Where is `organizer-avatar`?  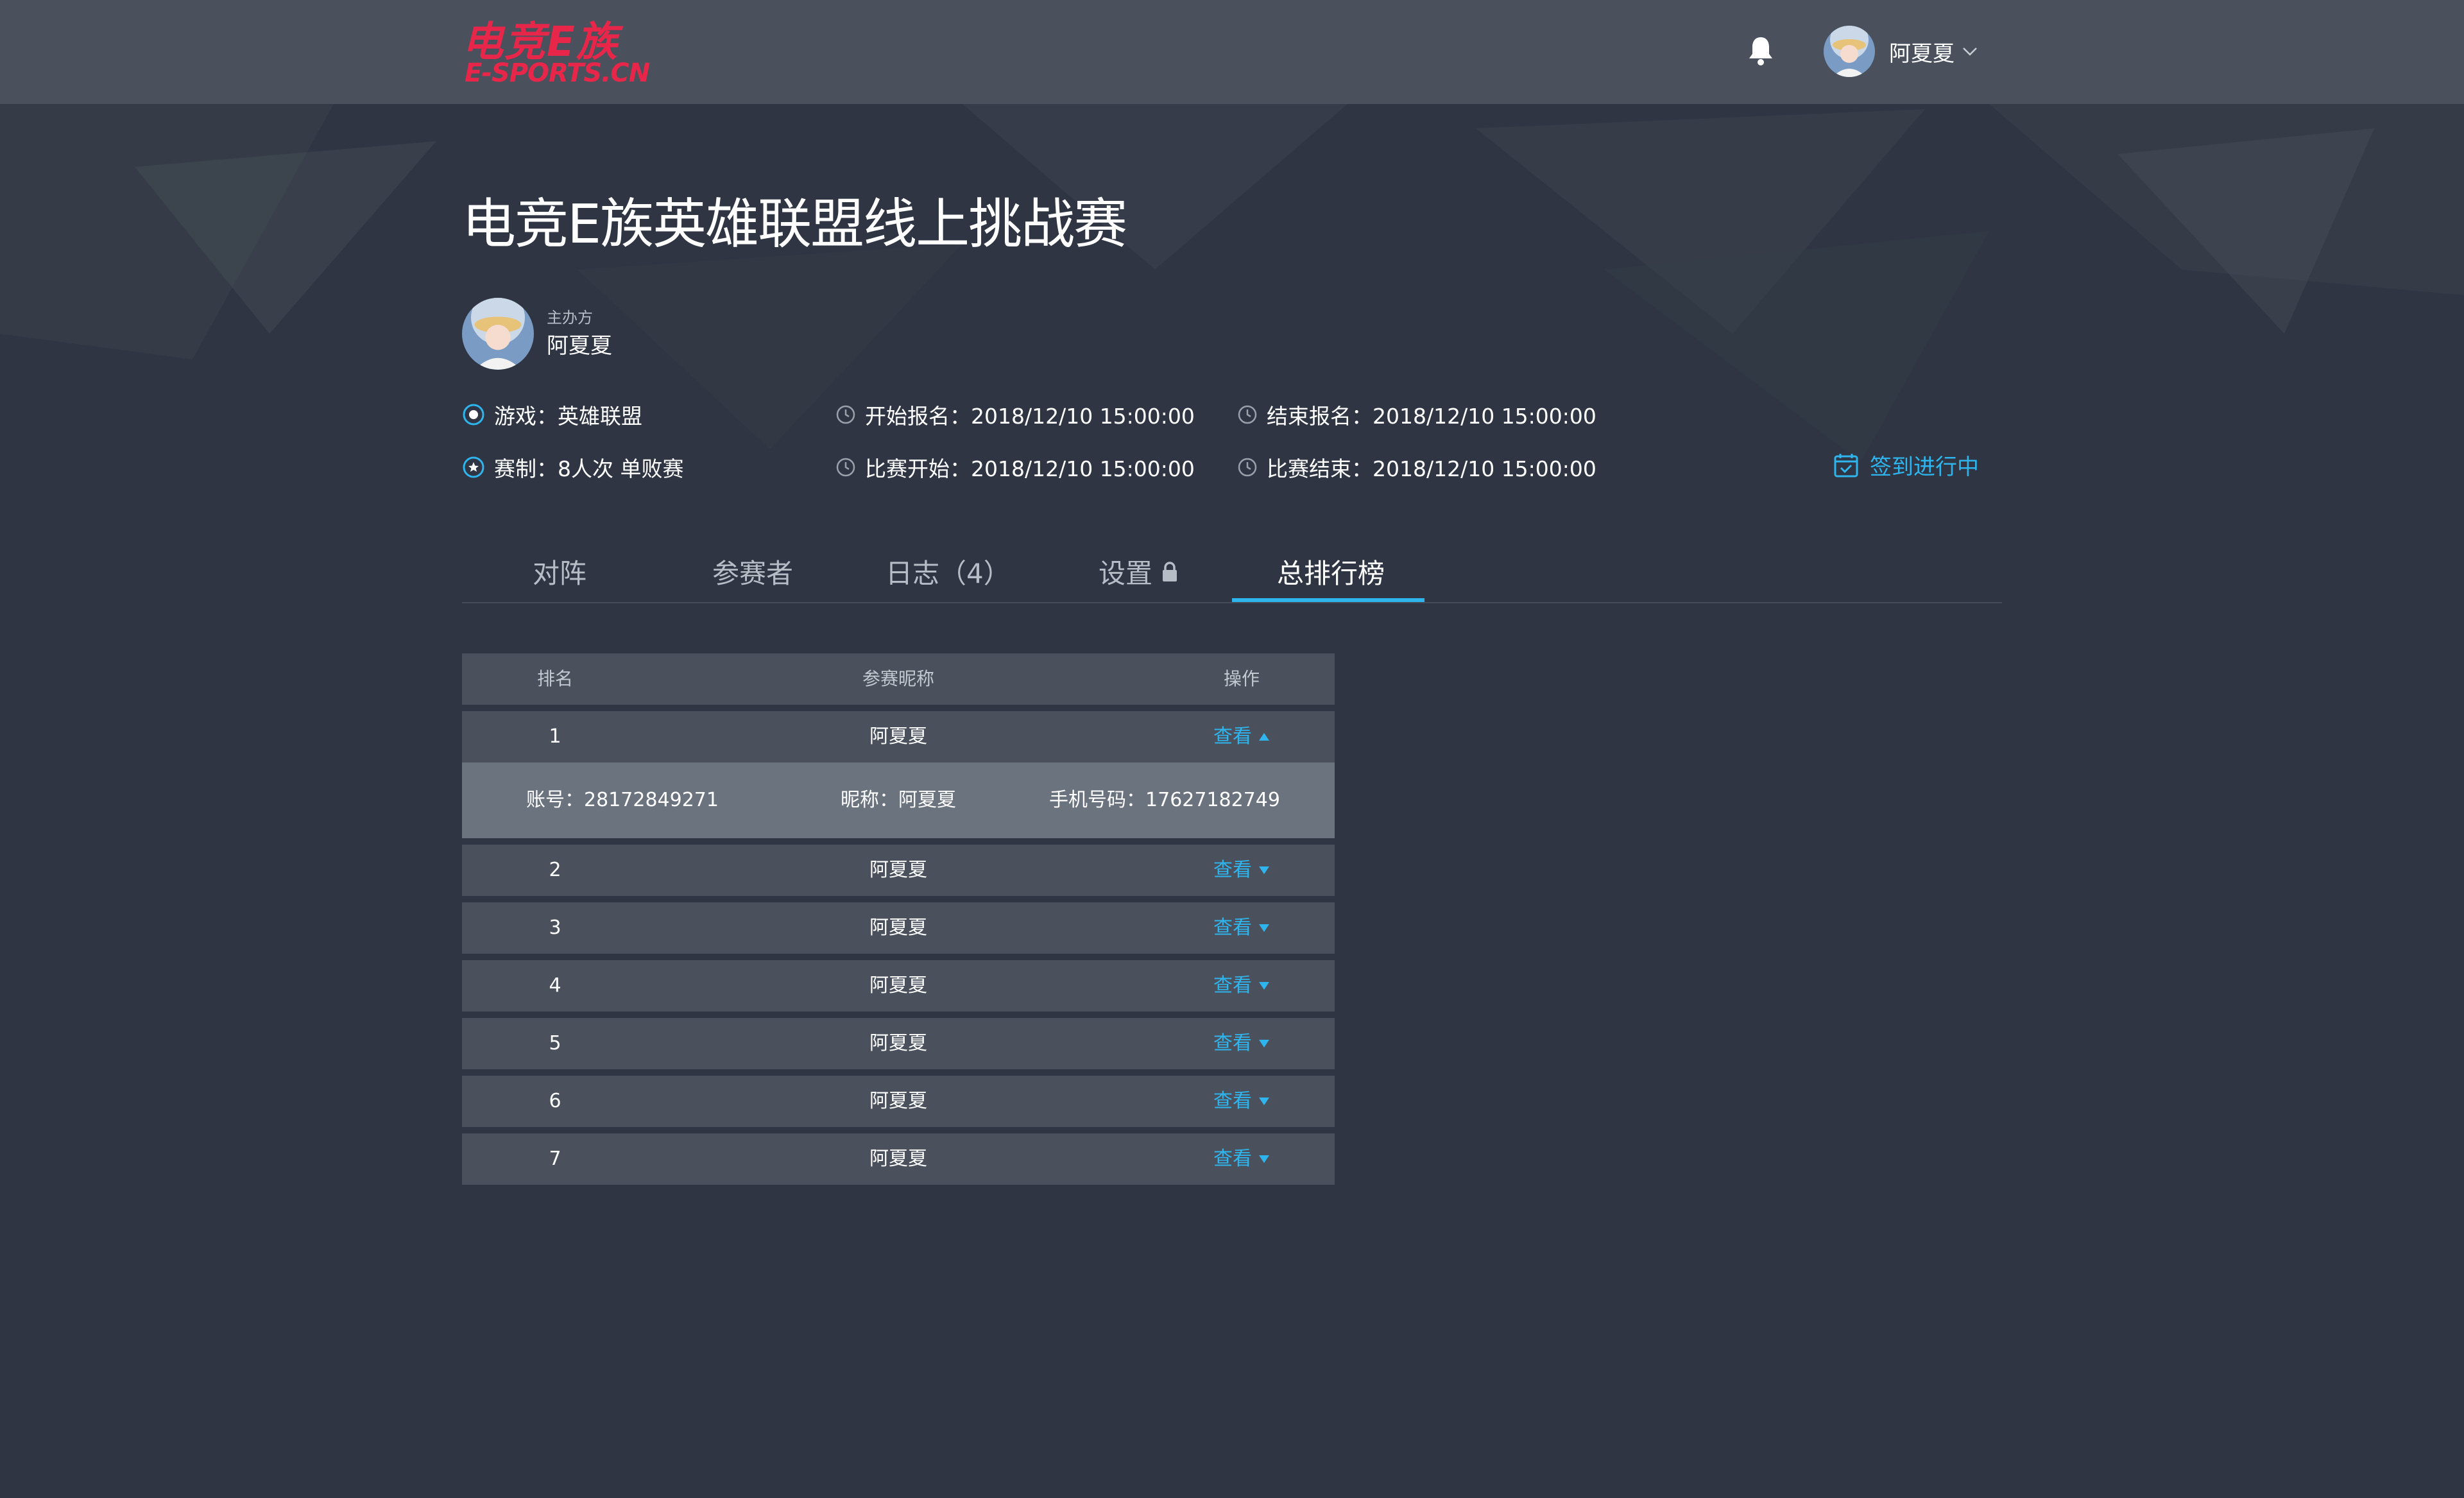
organizer-avatar is located at coordinates (498, 334).